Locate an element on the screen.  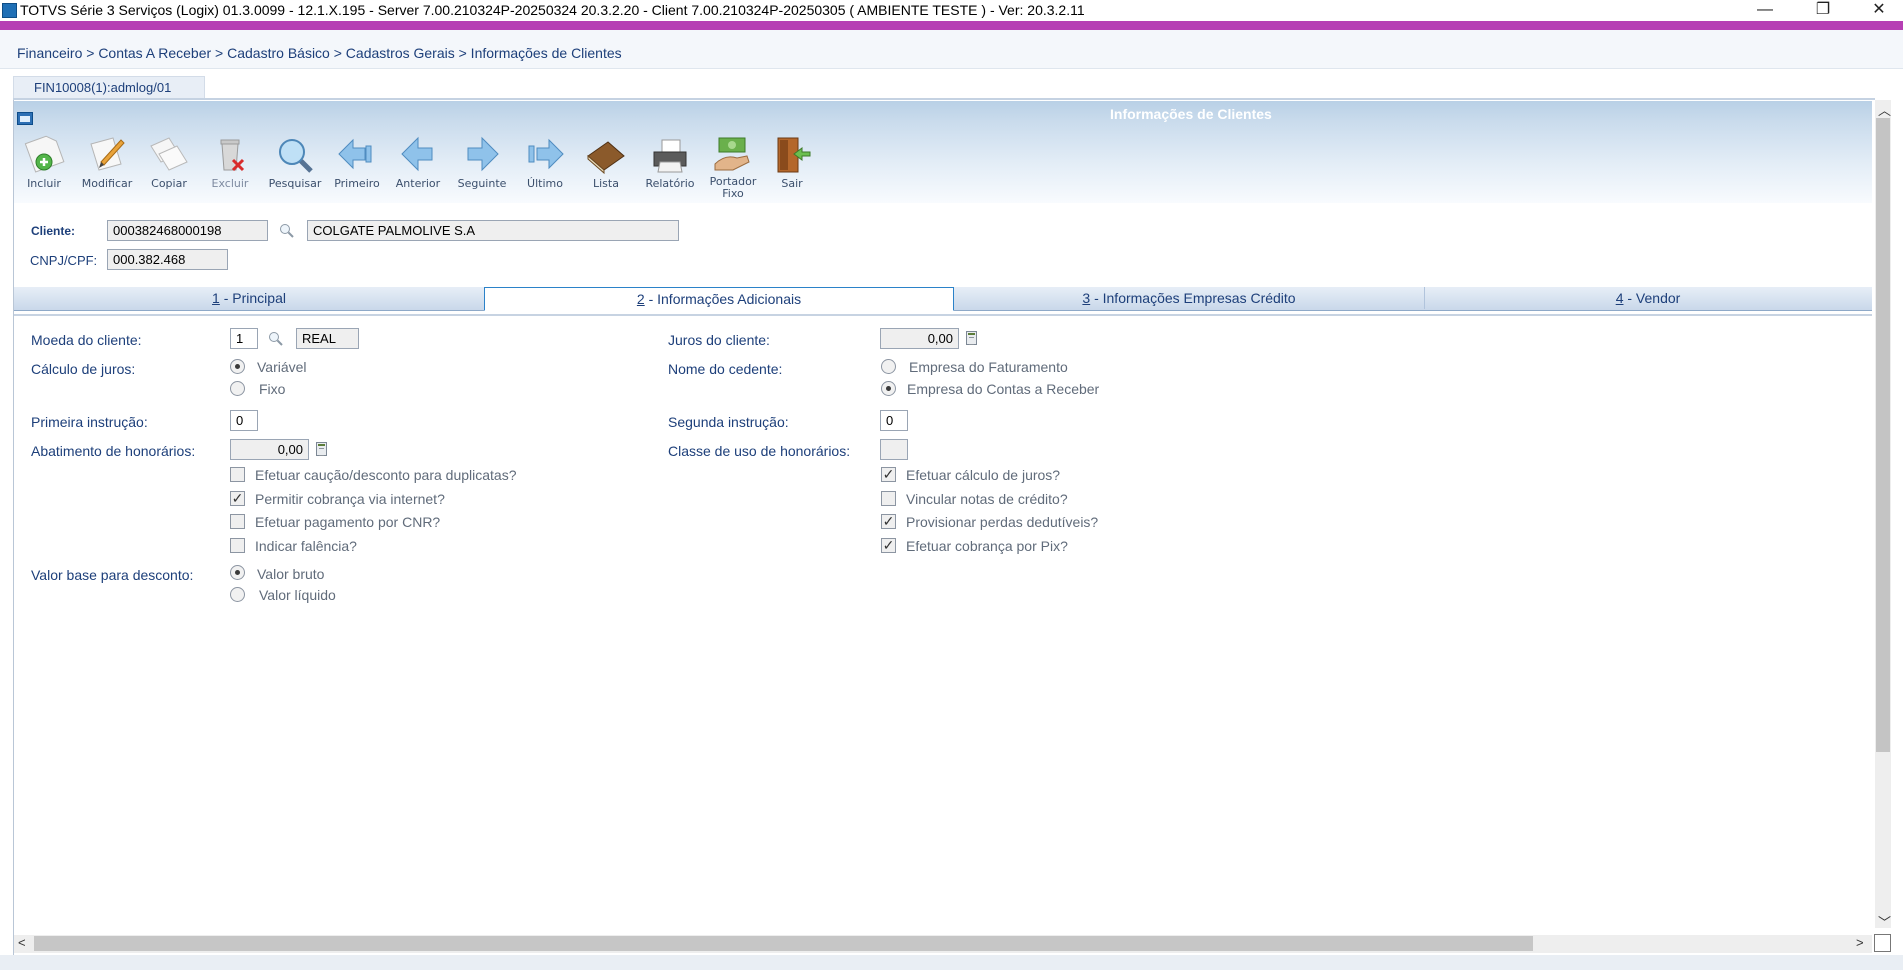
valor-bruto-label: Valor bruto is located at coordinates (291, 574).